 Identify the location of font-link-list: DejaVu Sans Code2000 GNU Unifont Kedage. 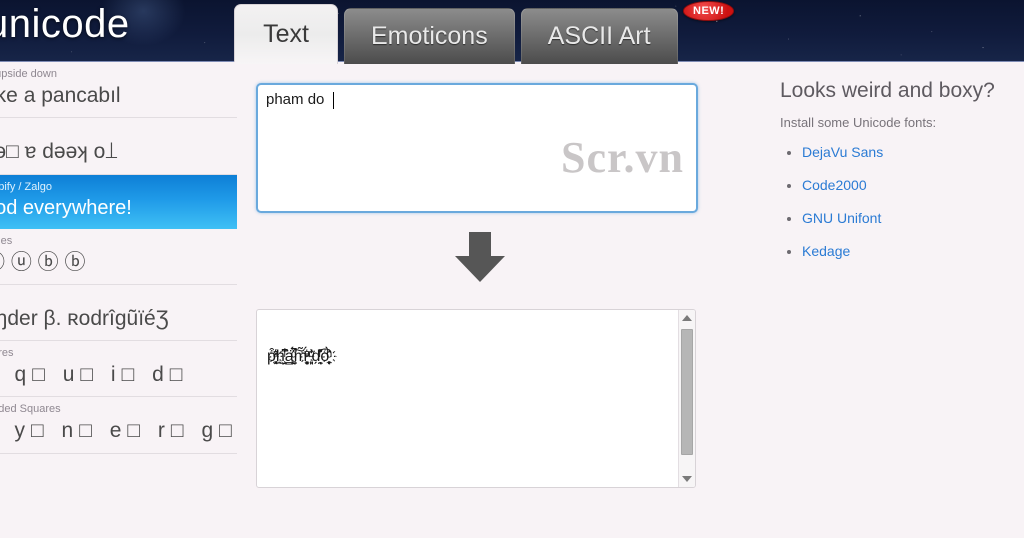
(902, 202).